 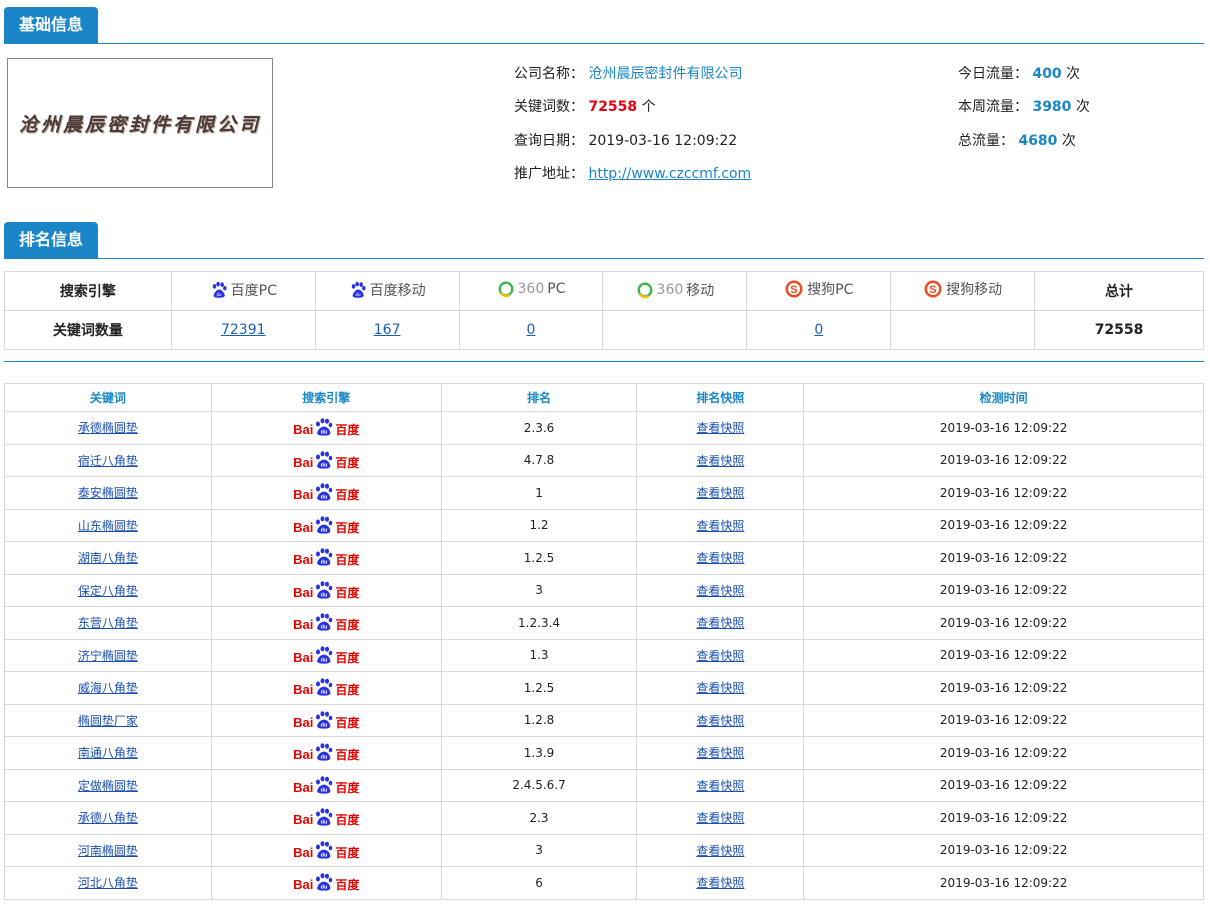 I want to click on engine-360-pc: 360 PC, so click(x=531, y=291).